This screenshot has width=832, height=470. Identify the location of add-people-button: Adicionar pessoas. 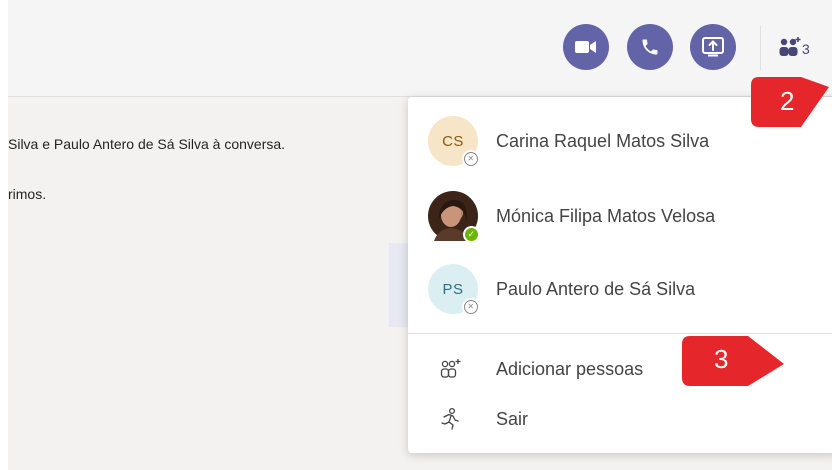
(540, 369).